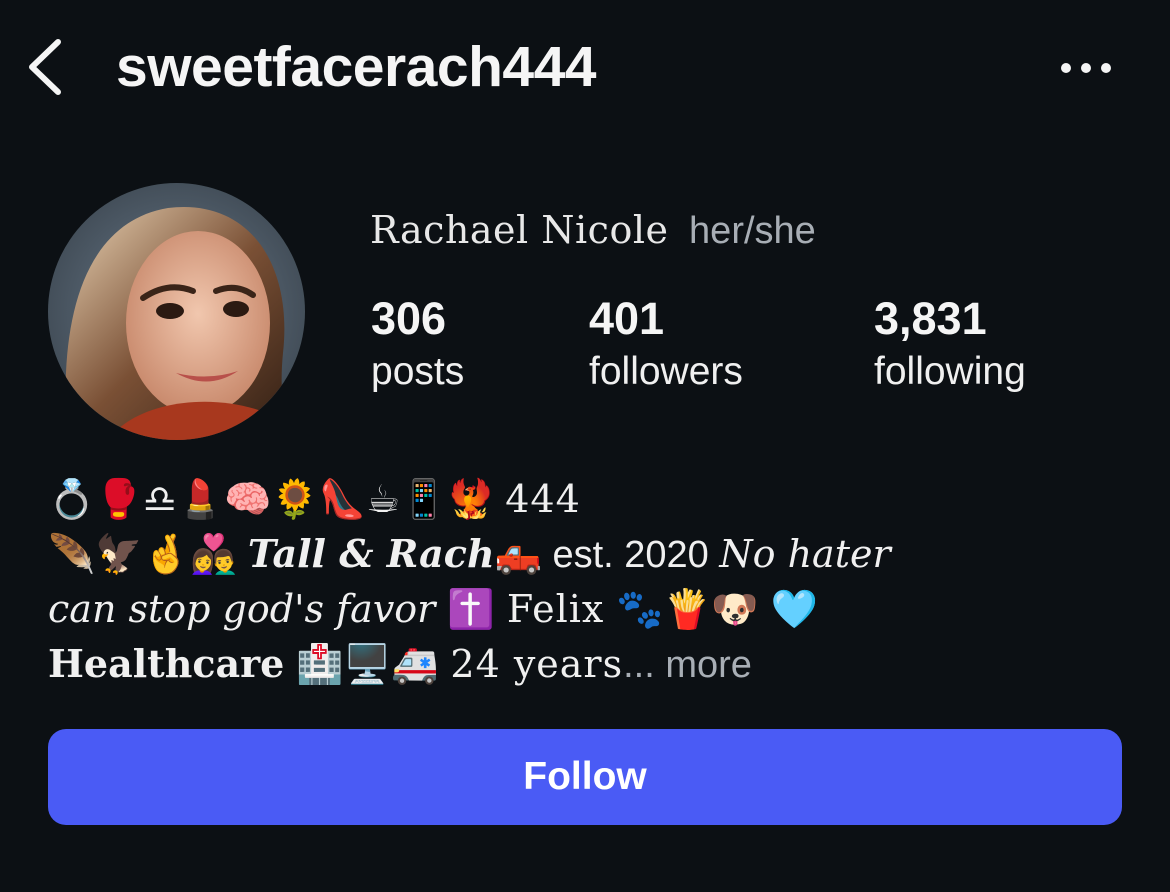  I want to click on following-count: 3,831, so click(930, 318).